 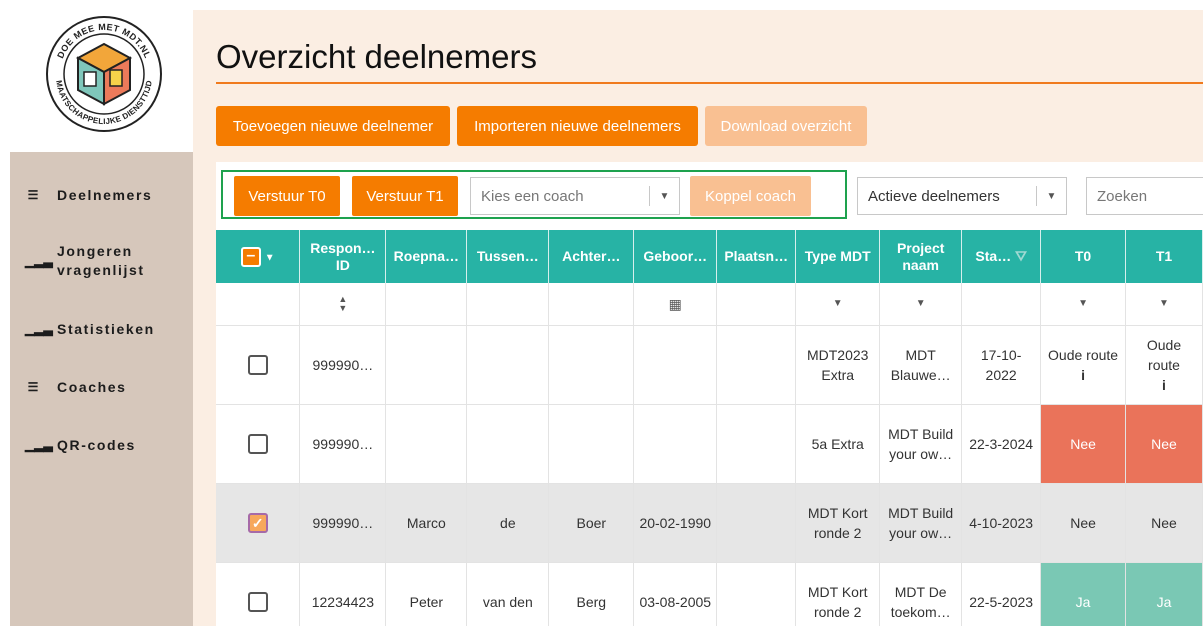 I want to click on t0-status: Oude route, so click(x=1083, y=354).